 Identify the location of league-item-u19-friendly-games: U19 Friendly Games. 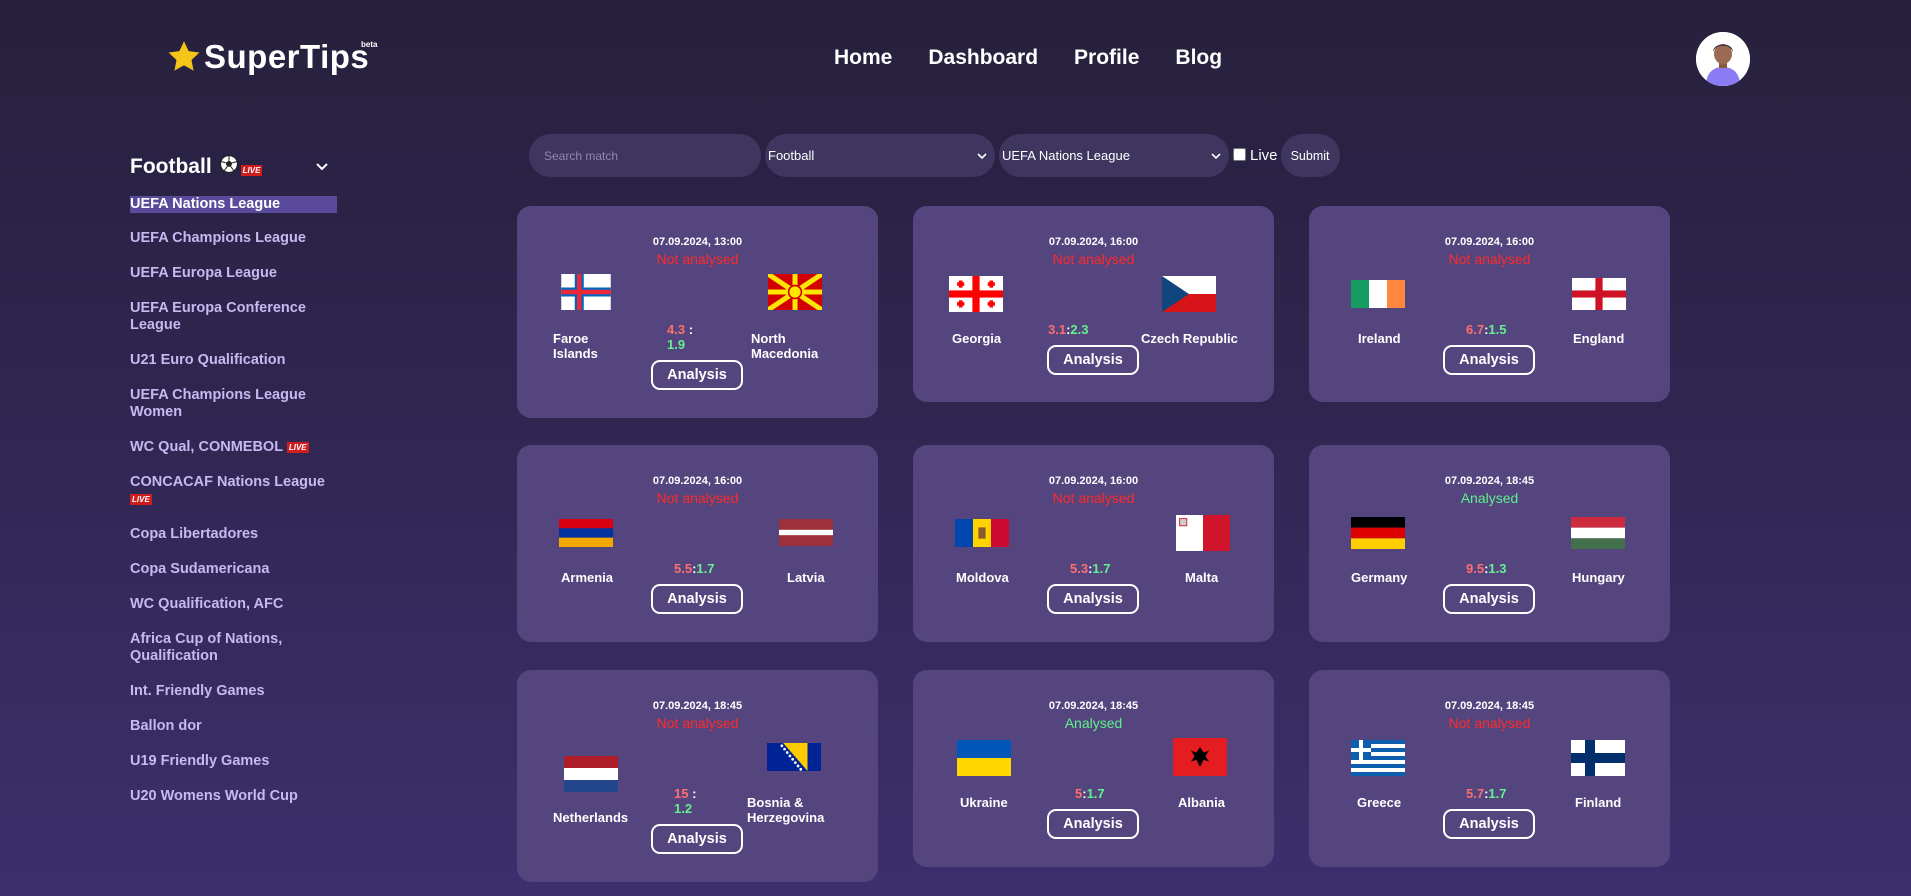
(234, 761).